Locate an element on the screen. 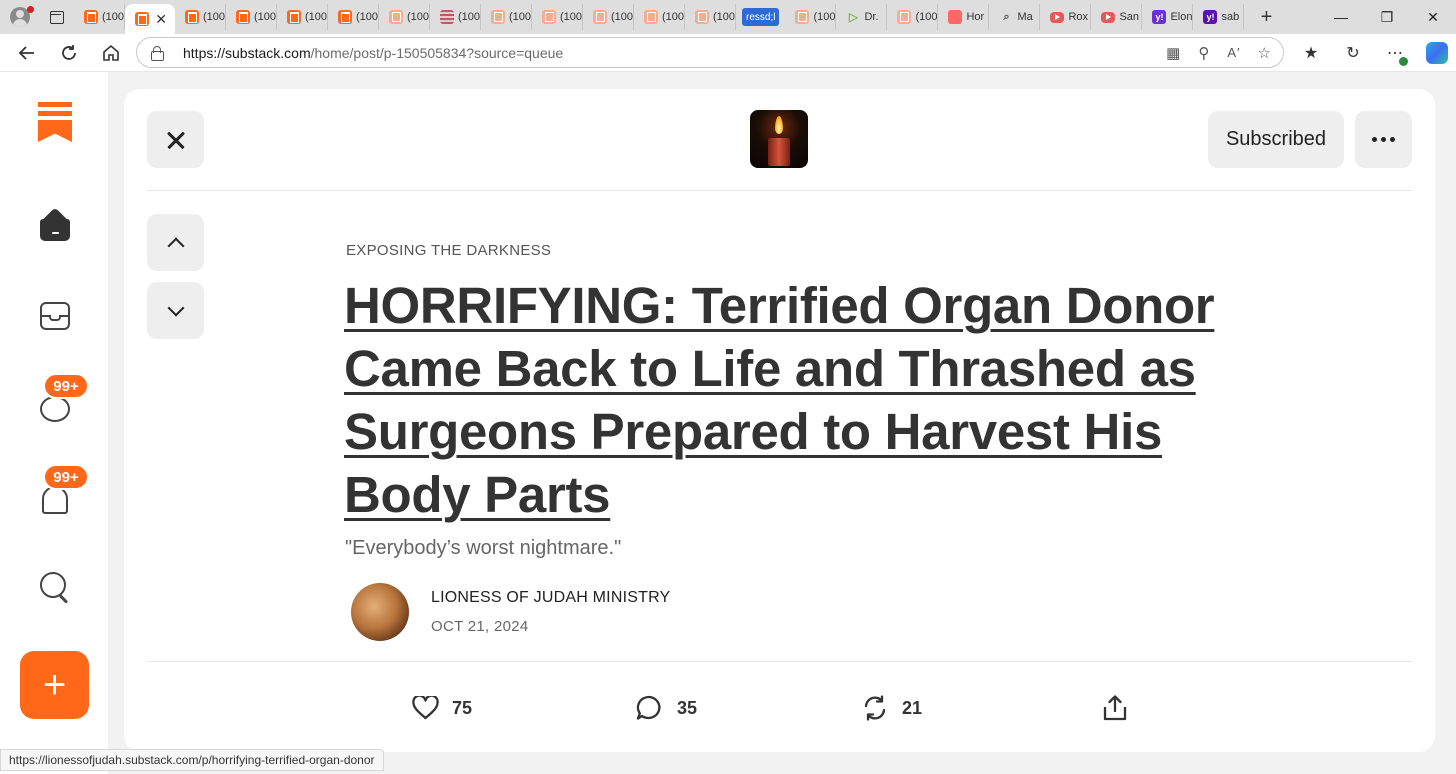 This screenshot has width=1456, height=774. url-path: /home/post/p-150505834?source=queue is located at coordinates (437, 52).